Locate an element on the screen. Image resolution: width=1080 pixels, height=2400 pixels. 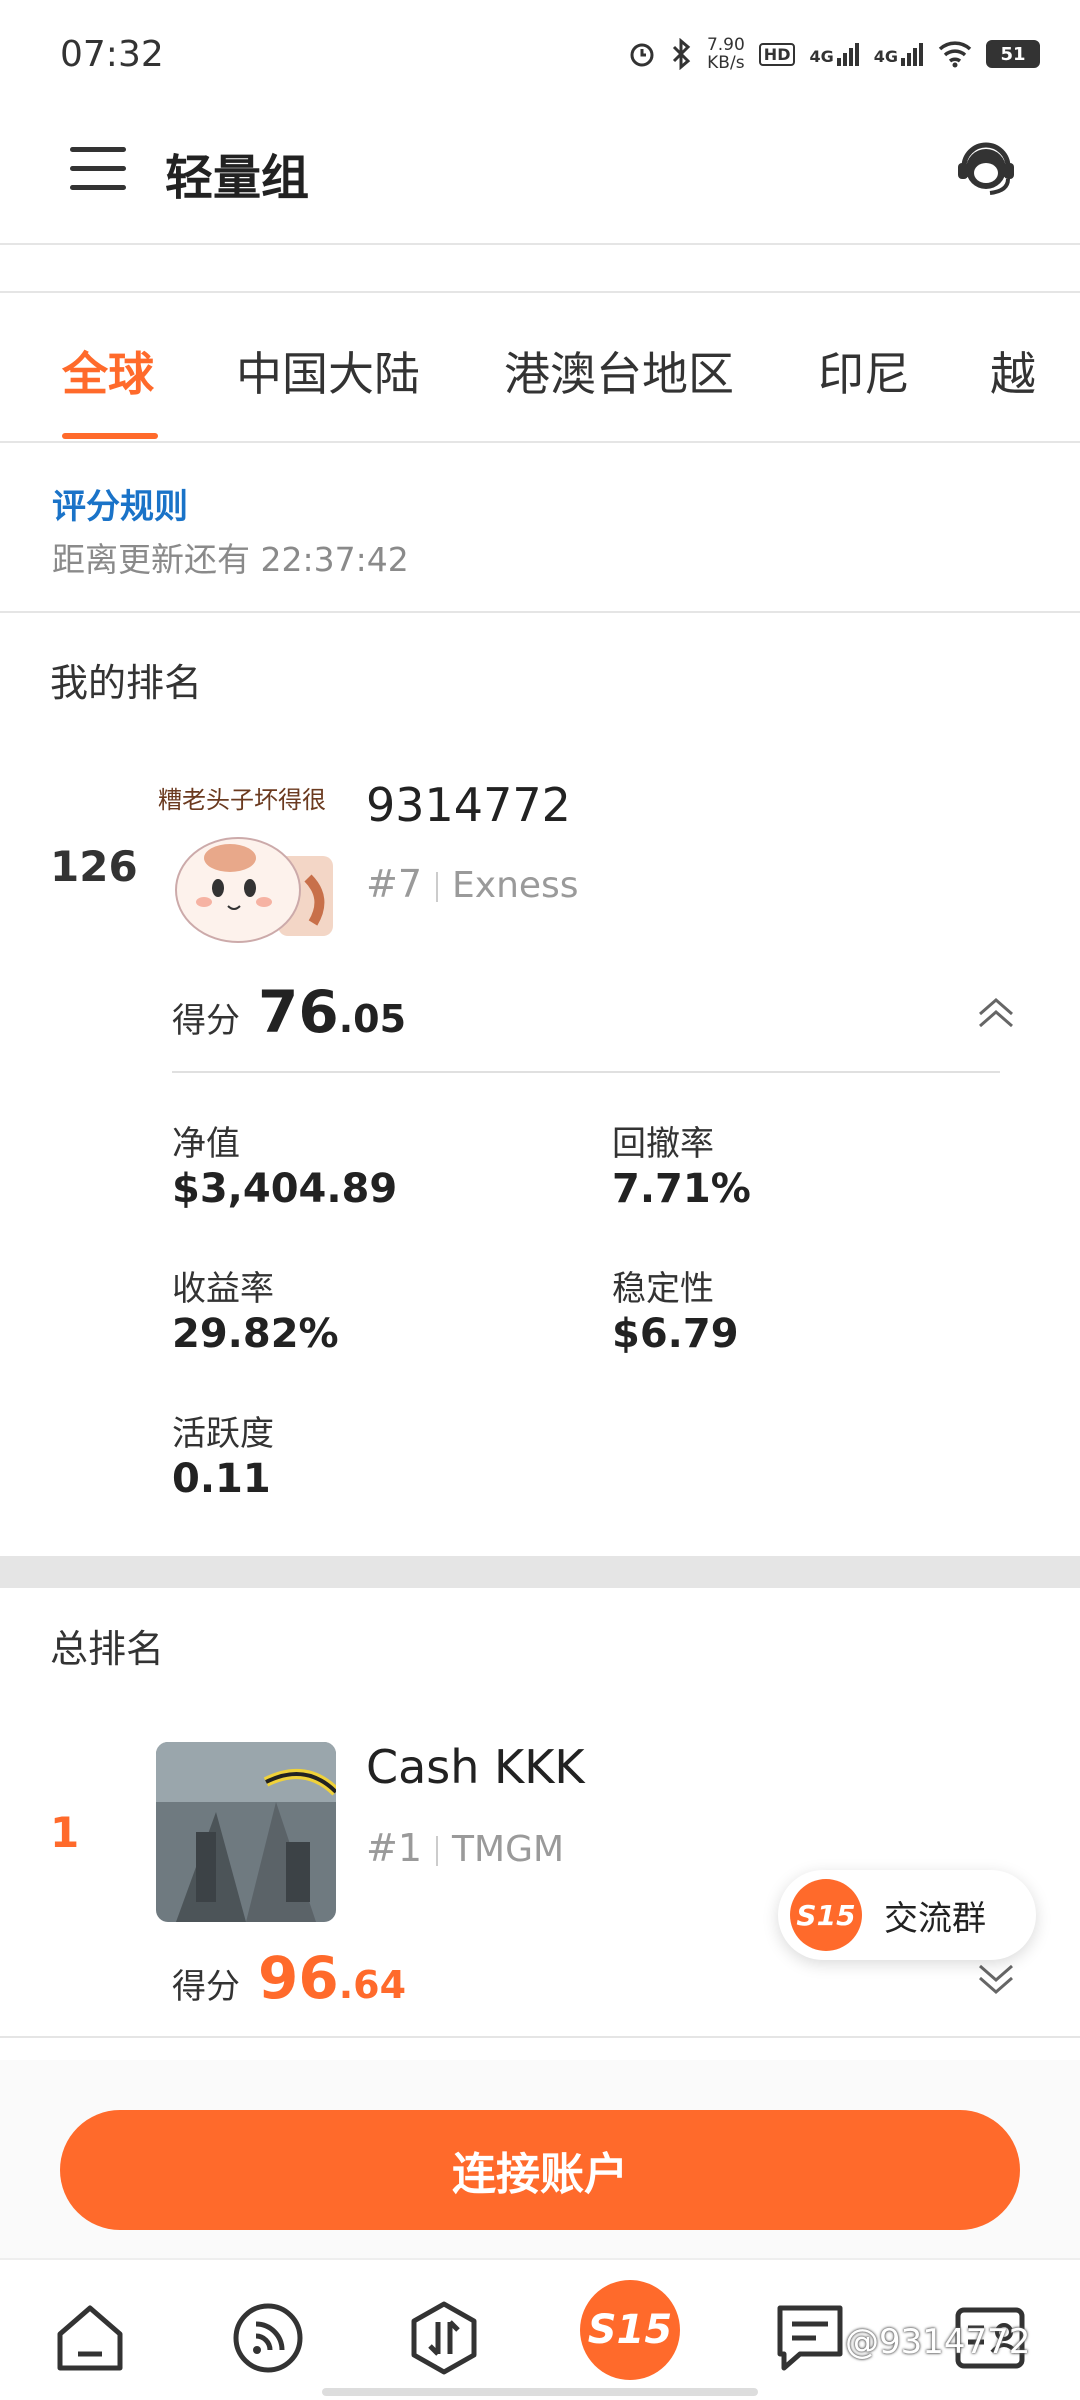
signal-icon-2: 4G is located at coordinates (899, 54).